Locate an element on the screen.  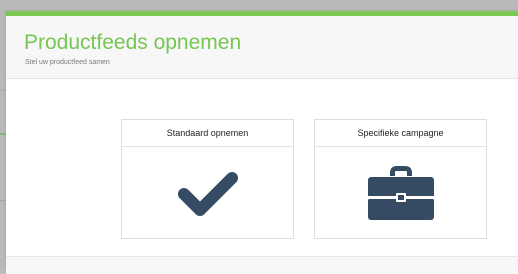
checkmark-icon is located at coordinates (207, 192).